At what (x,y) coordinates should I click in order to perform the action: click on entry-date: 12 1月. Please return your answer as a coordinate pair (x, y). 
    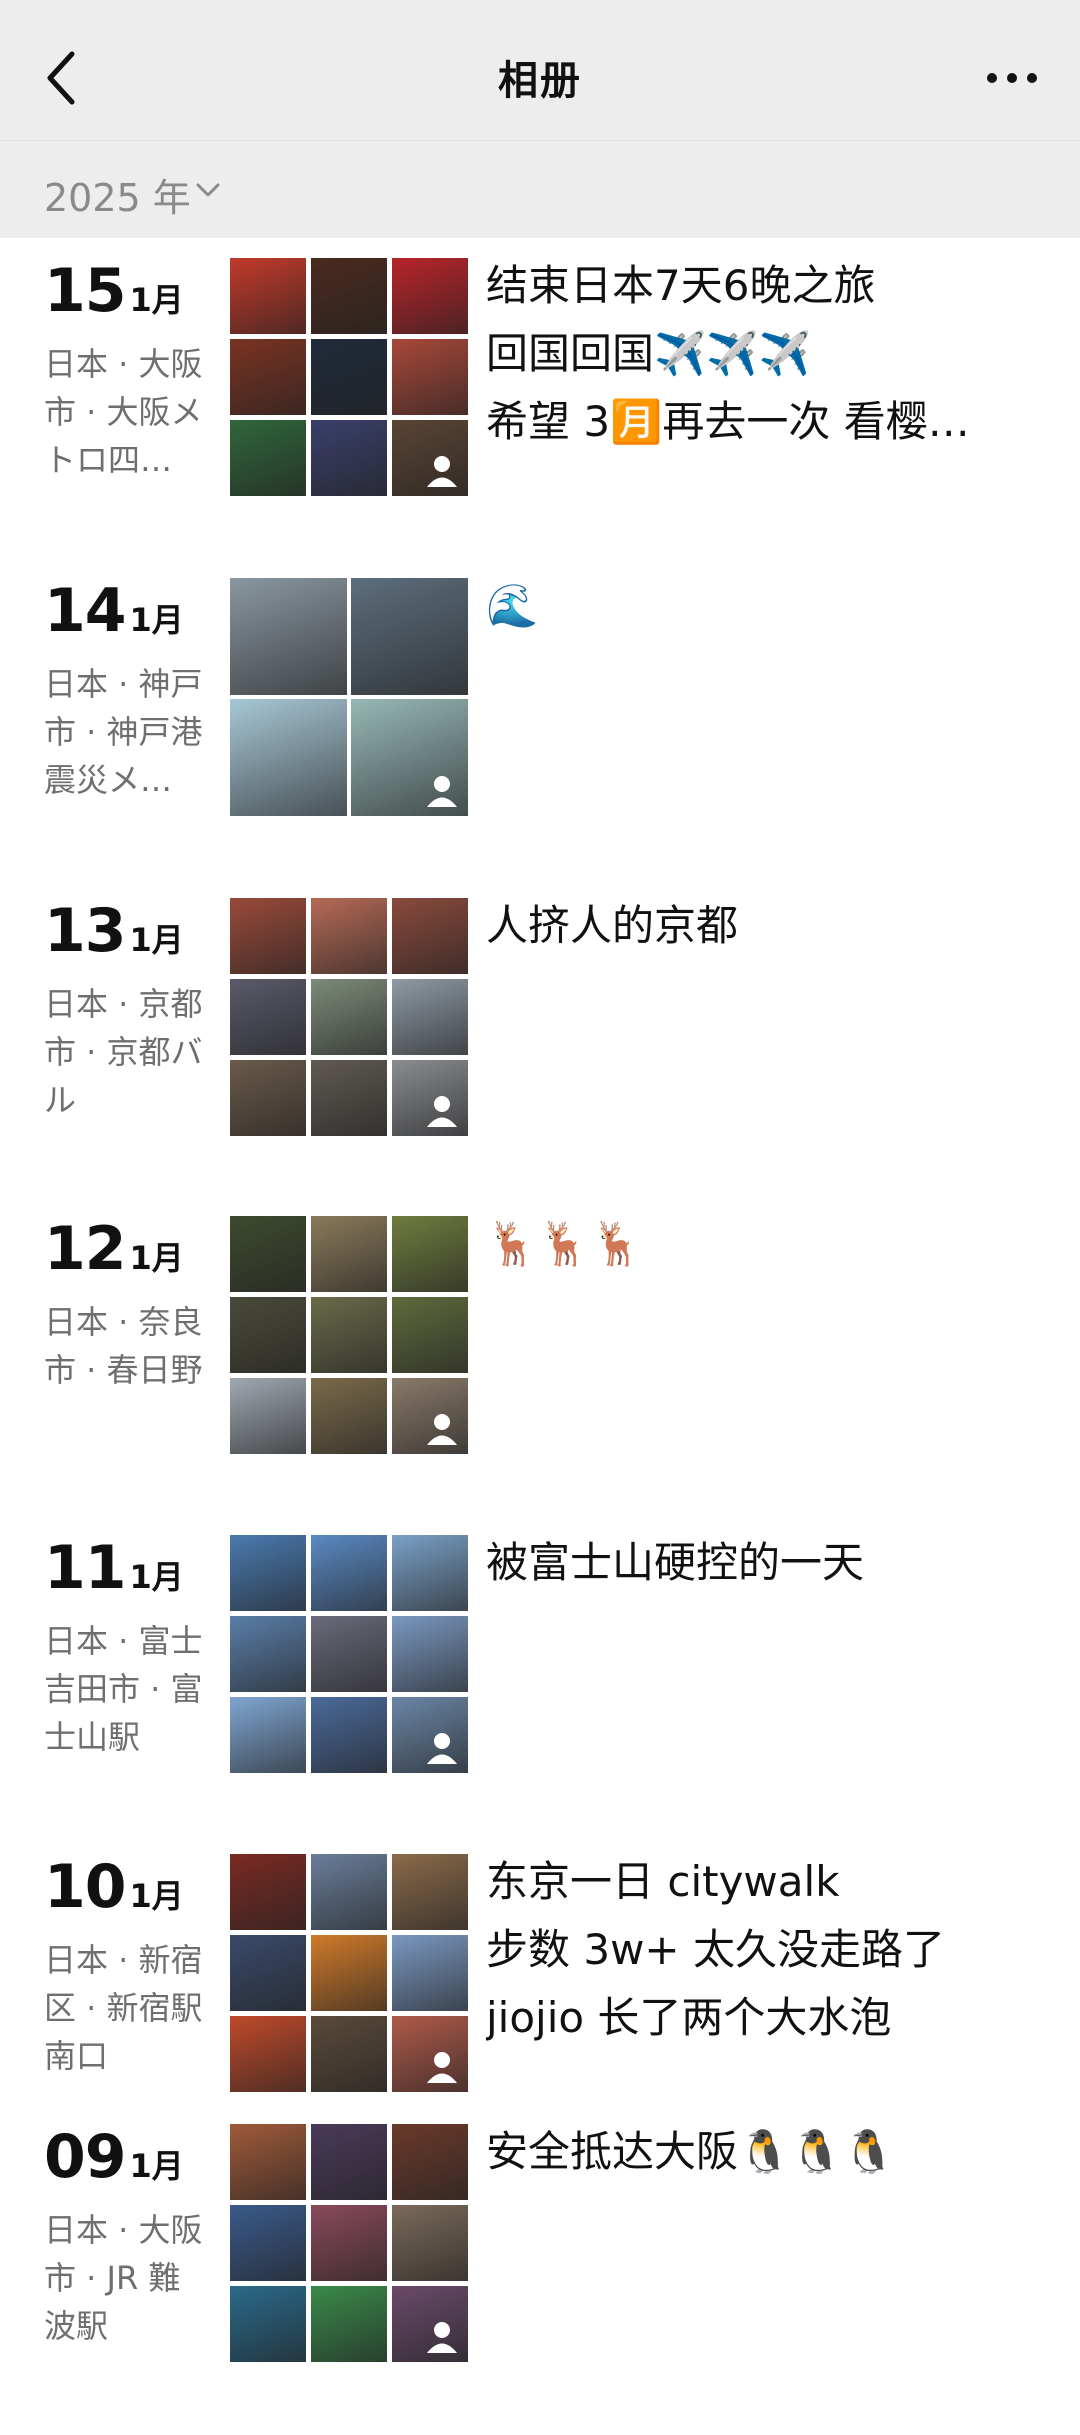
    Looking at the image, I should click on (114, 1249).